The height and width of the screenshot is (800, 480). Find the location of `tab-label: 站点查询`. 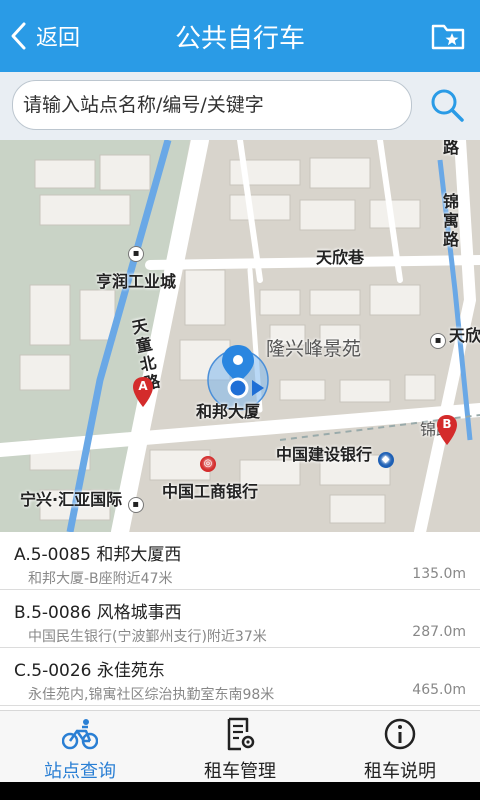

tab-label: 站点查询 is located at coordinates (80, 771).